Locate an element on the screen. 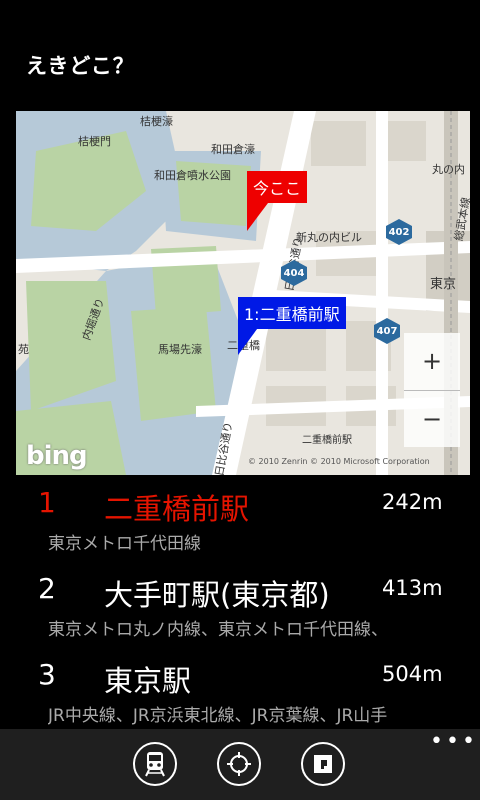 This screenshot has height=800, width=480. station-rank: 3 is located at coordinates (47, 674).